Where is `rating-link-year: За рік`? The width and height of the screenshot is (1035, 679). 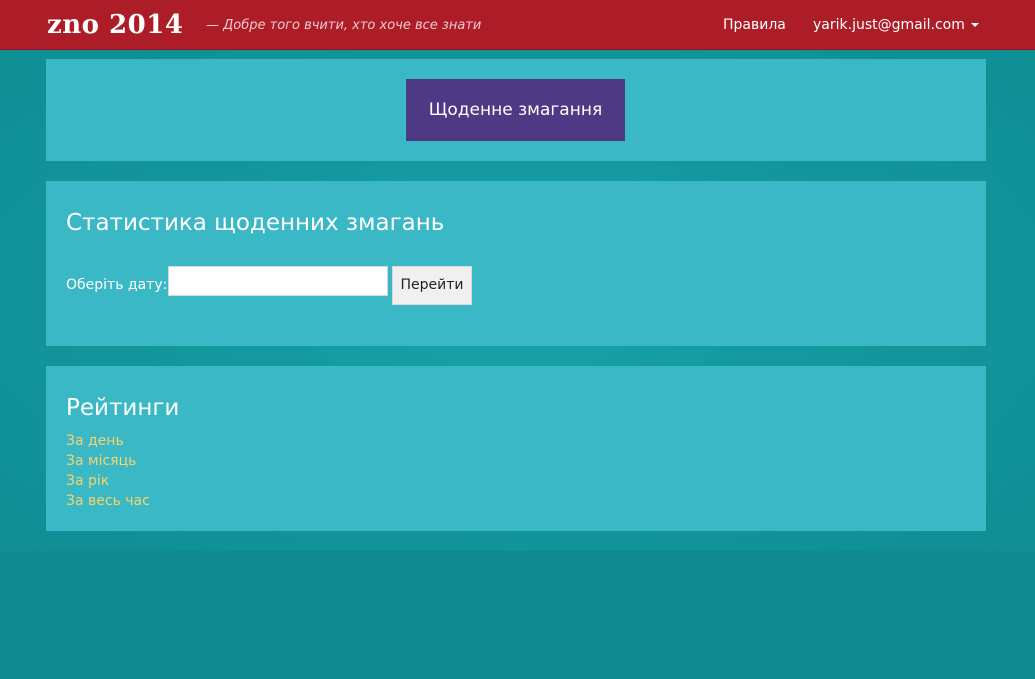 rating-link-year: За рік is located at coordinates (108, 481).